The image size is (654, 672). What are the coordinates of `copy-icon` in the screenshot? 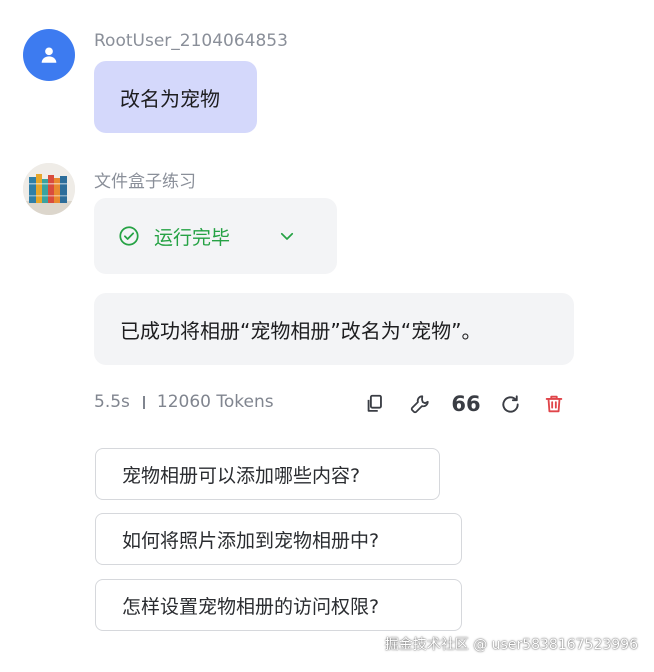 It's located at (374, 403).